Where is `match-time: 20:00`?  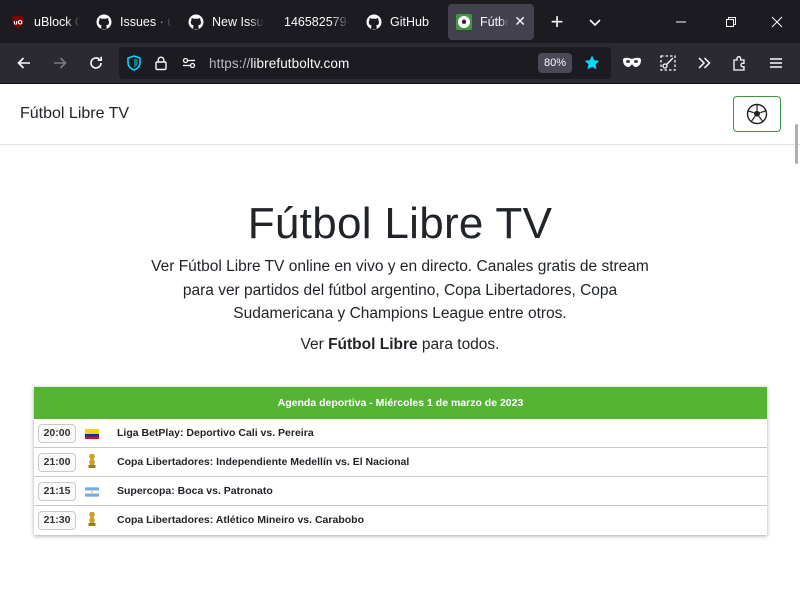
match-time: 20:00 is located at coordinates (57, 433).